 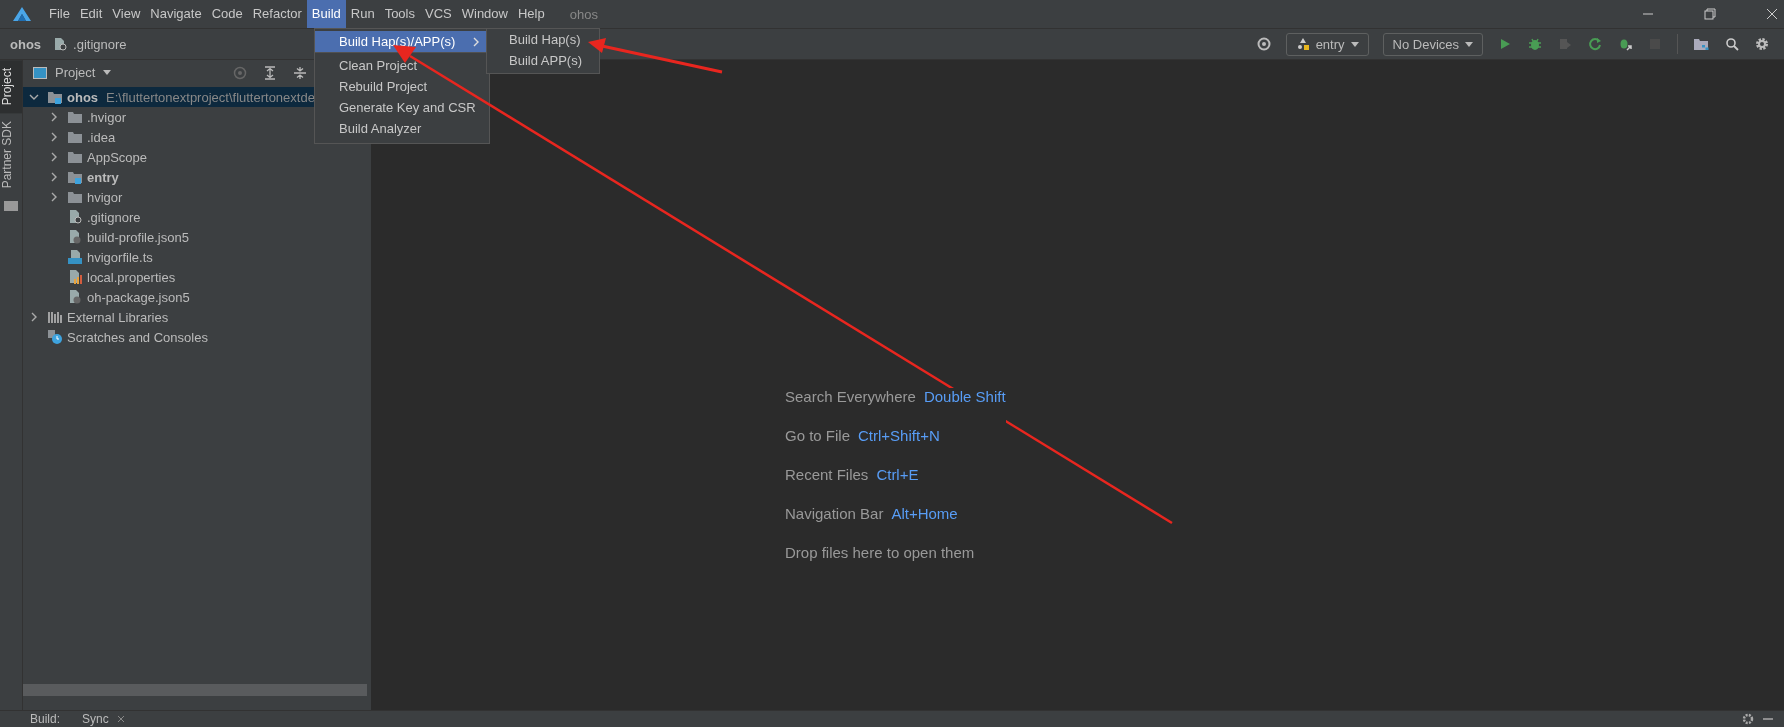 What do you see at coordinates (197, 257) in the screenshot?
I see `tree-row: hvigorfile.ts` at bounding box center [197, 257].